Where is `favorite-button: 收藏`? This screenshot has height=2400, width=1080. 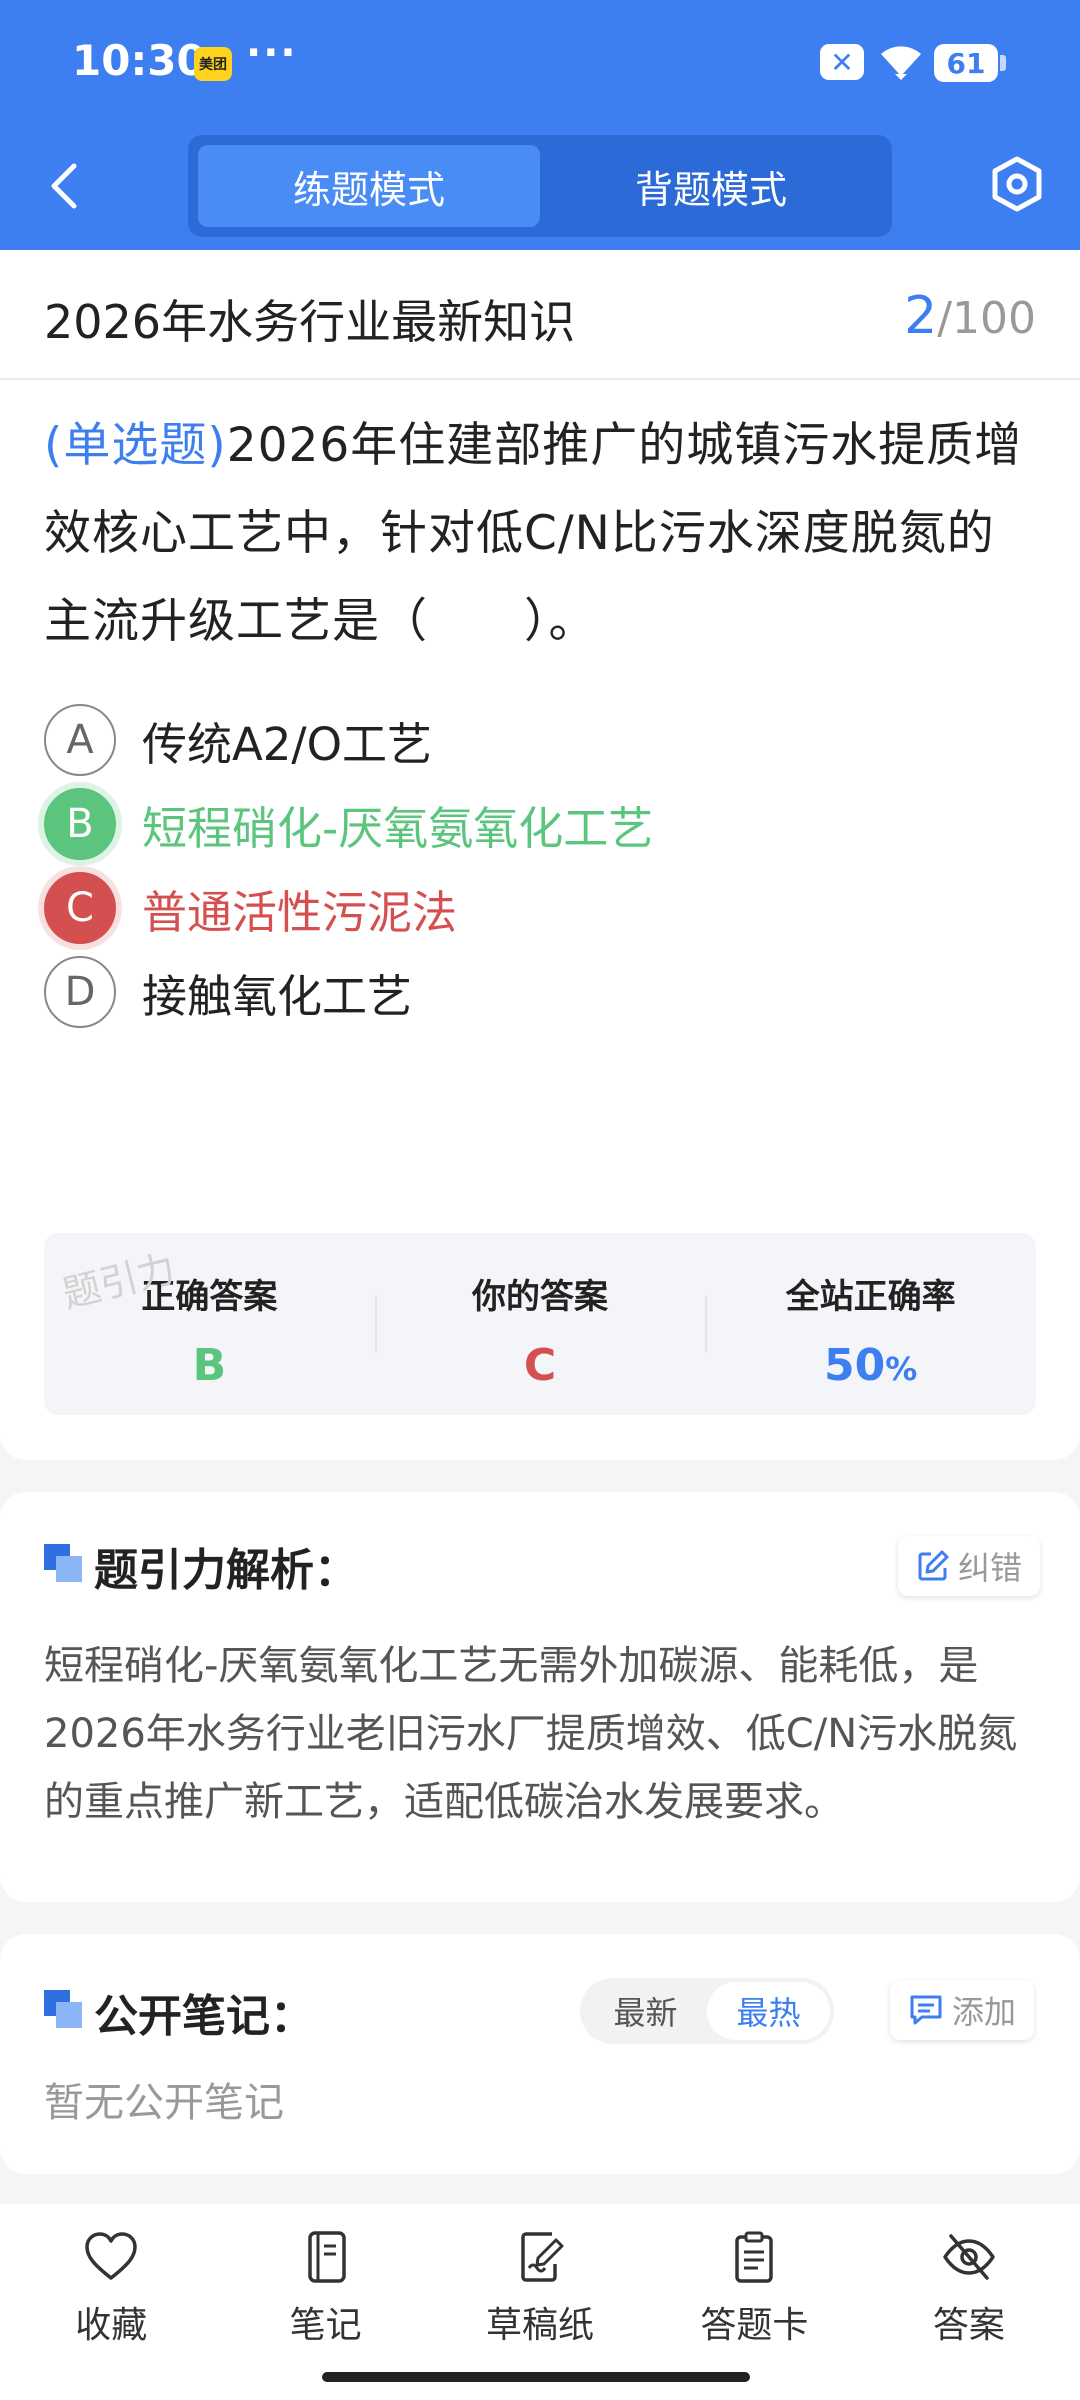 favorite-button: 收藏 is located at coordinates (111, 2302).